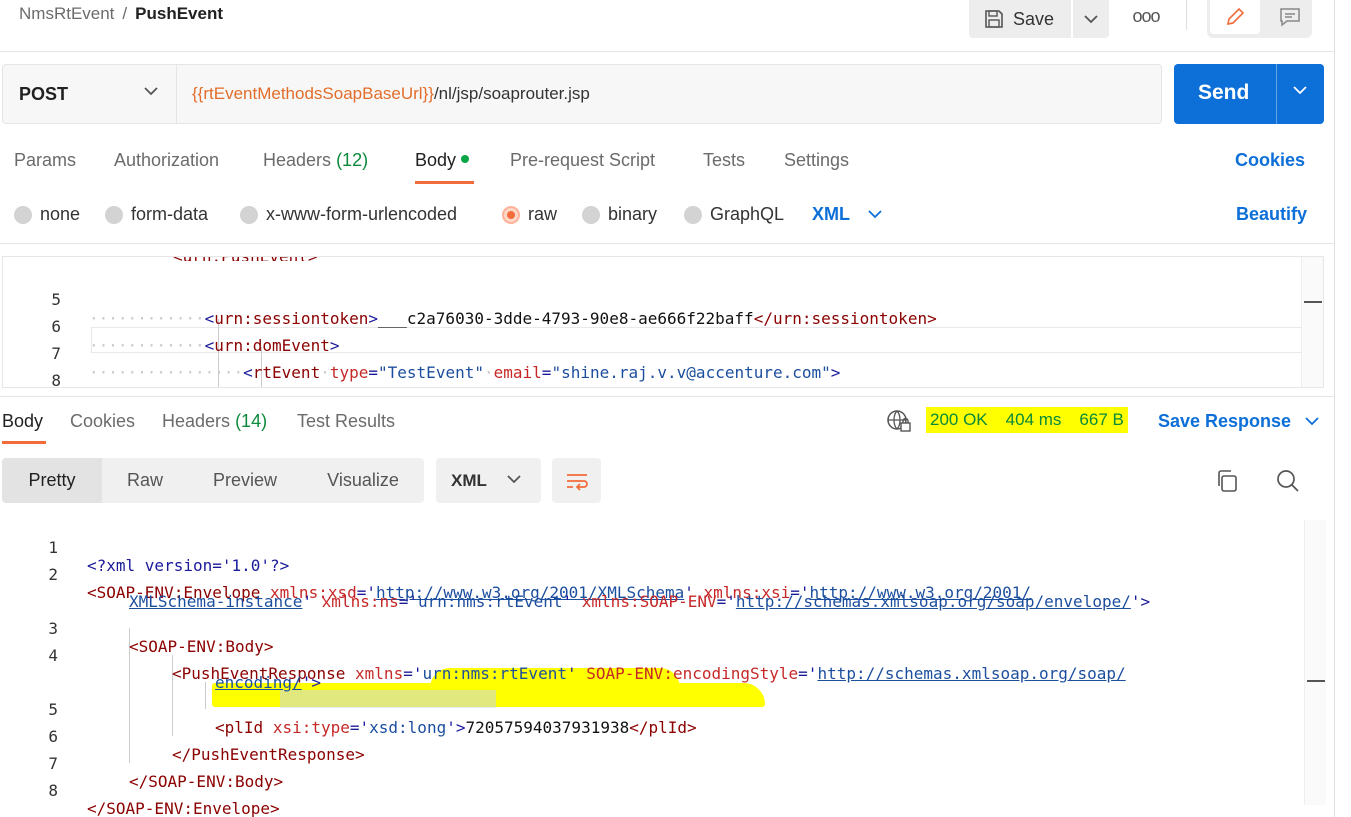 The width and height of the screenshot is (1351, 817). Describe the element at coordinates (1249, 94) in the screenshot. I see `send-button: Send` at that location.